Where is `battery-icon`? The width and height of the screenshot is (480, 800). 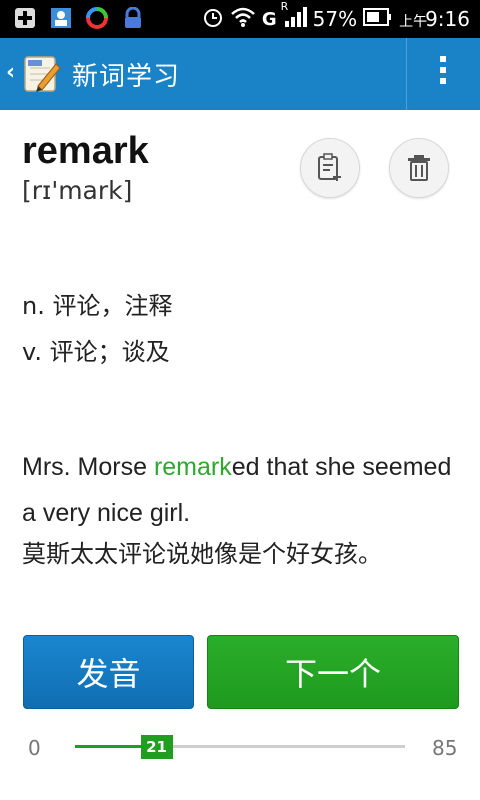
battery-icon is located at coordinates (378, 19).